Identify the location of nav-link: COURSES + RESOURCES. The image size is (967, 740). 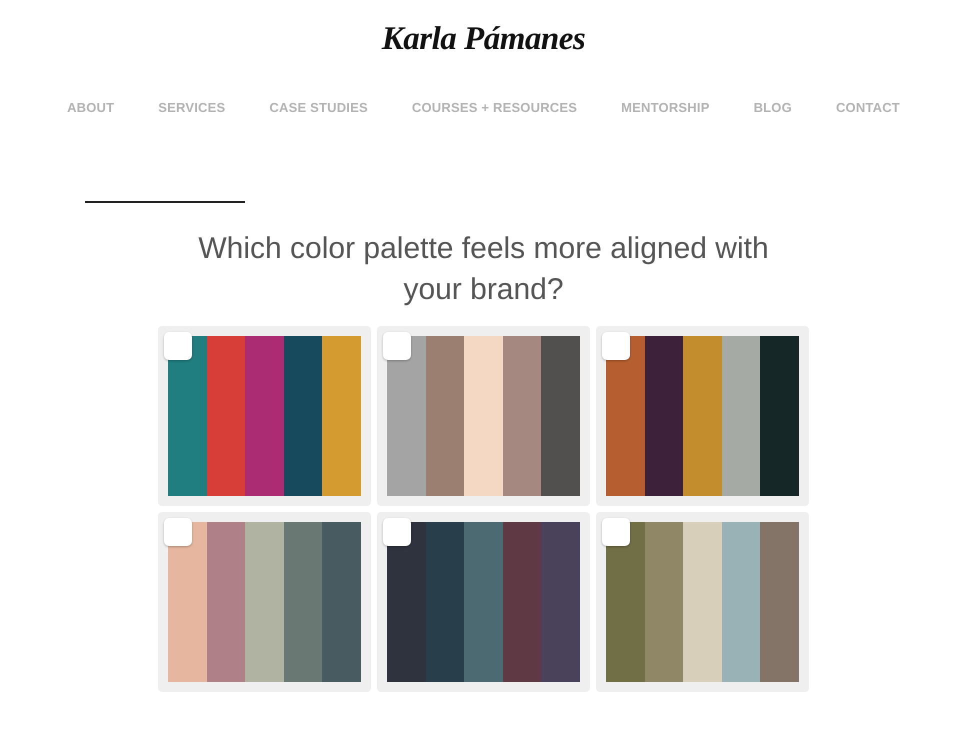
(495, 108).